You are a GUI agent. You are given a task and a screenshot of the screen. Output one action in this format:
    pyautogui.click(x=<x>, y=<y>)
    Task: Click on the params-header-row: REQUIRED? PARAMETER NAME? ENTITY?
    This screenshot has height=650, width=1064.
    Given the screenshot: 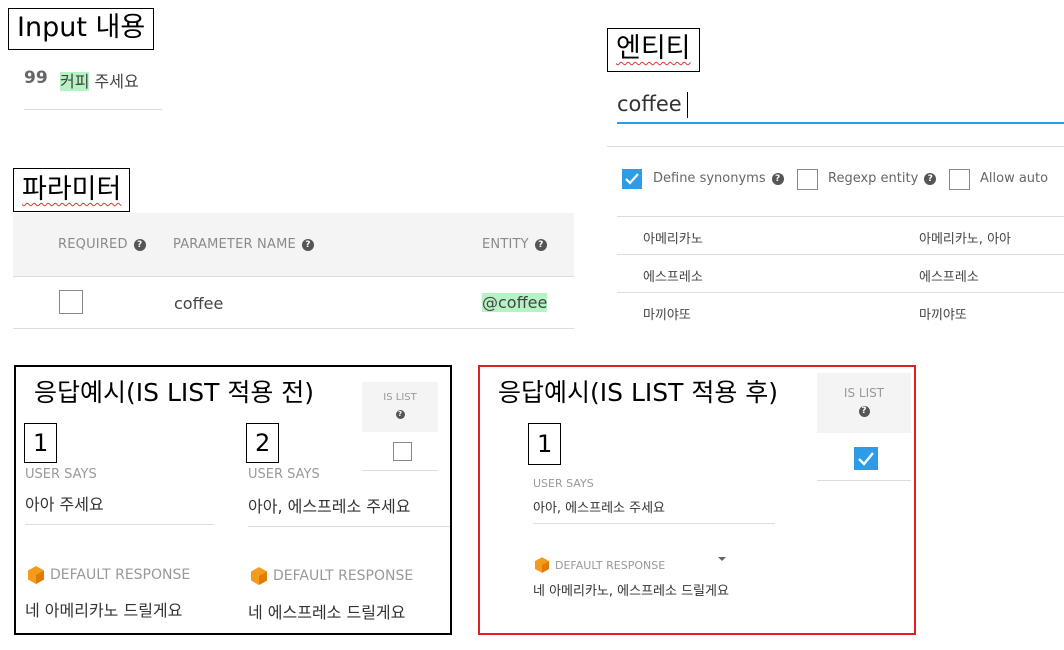 What is the action you would take?
    pyautogui.click(x=293, y=245)
    